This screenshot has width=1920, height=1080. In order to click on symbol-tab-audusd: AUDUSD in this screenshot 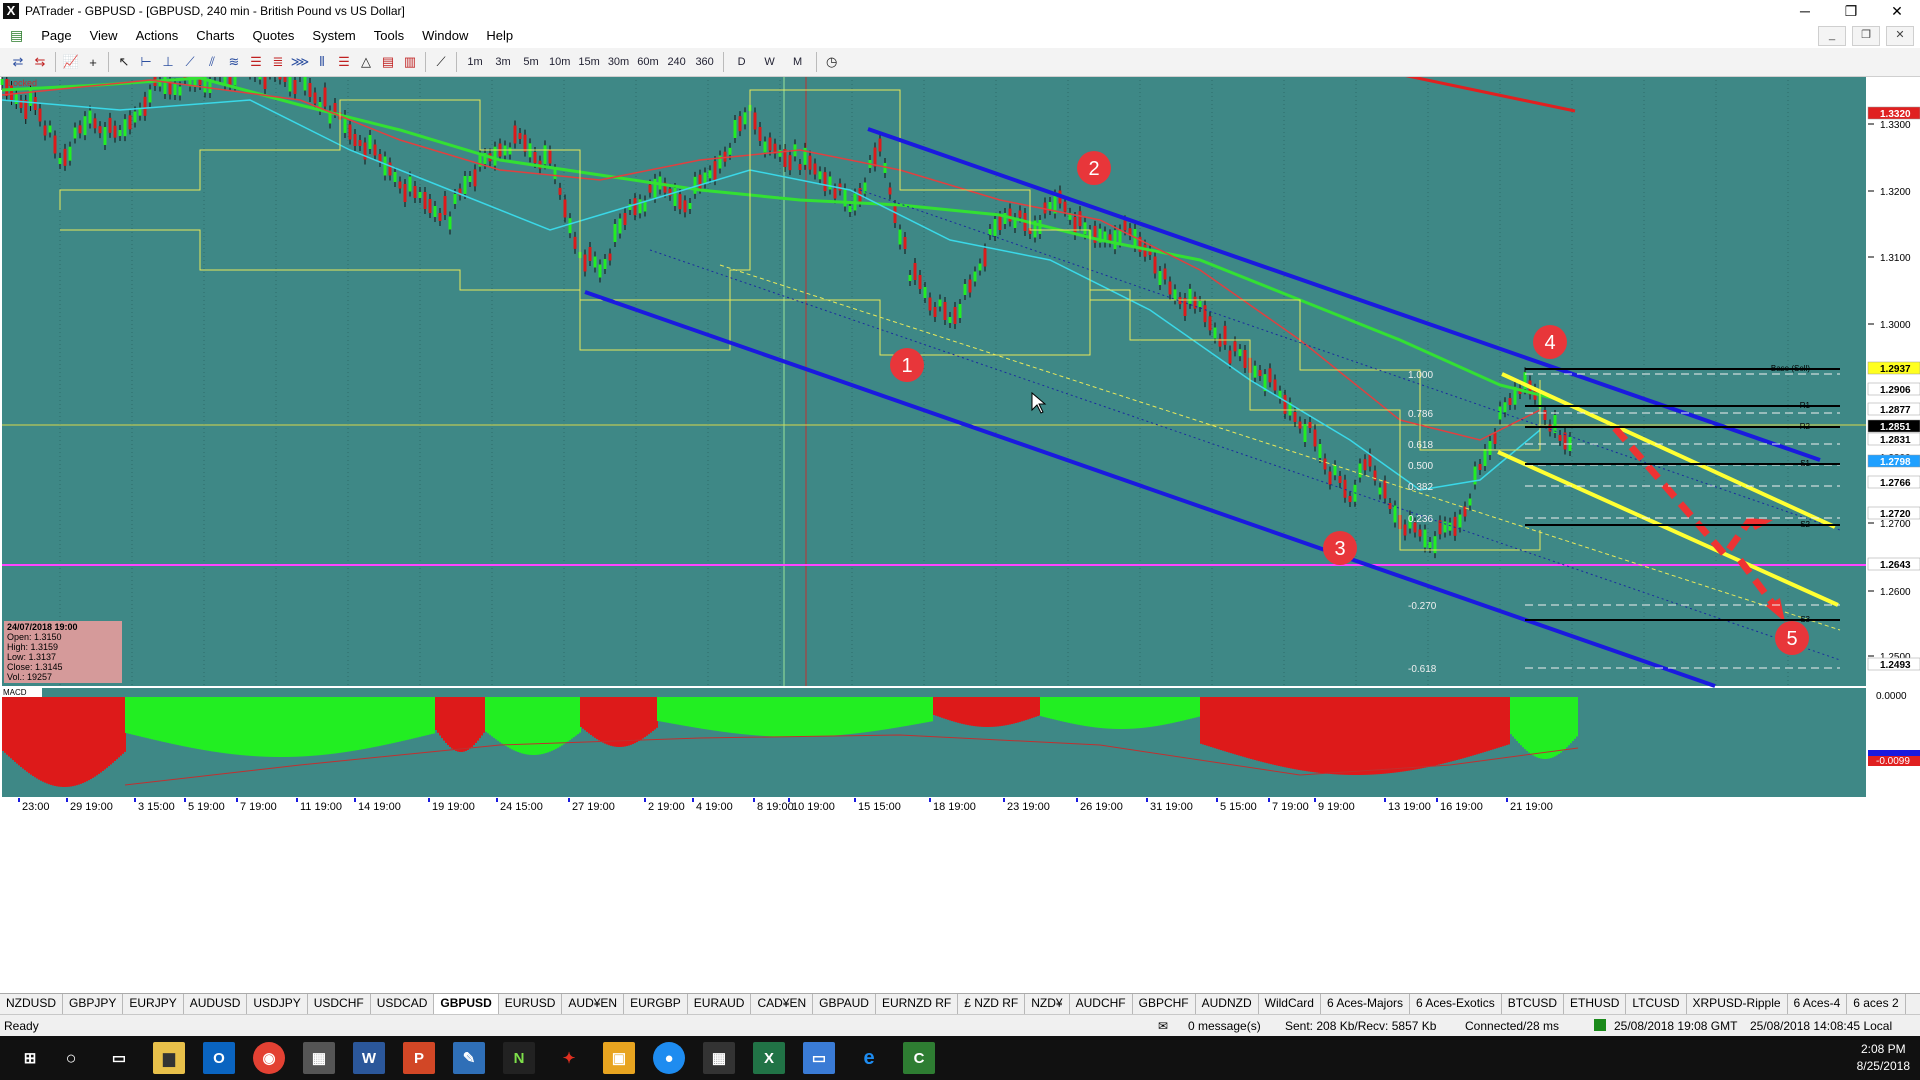, I will do `click(216, 1004)`.